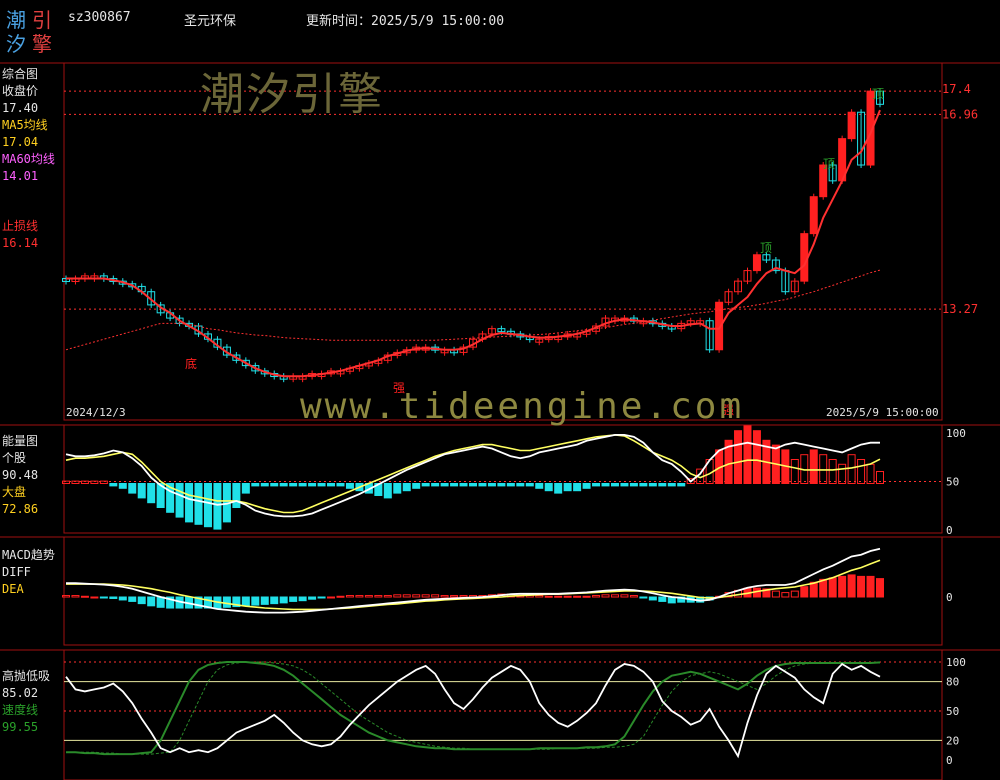 Image resolution: width=1000 pixels, height=780 pixels. I want to click on diff-line, so click(473, 580).